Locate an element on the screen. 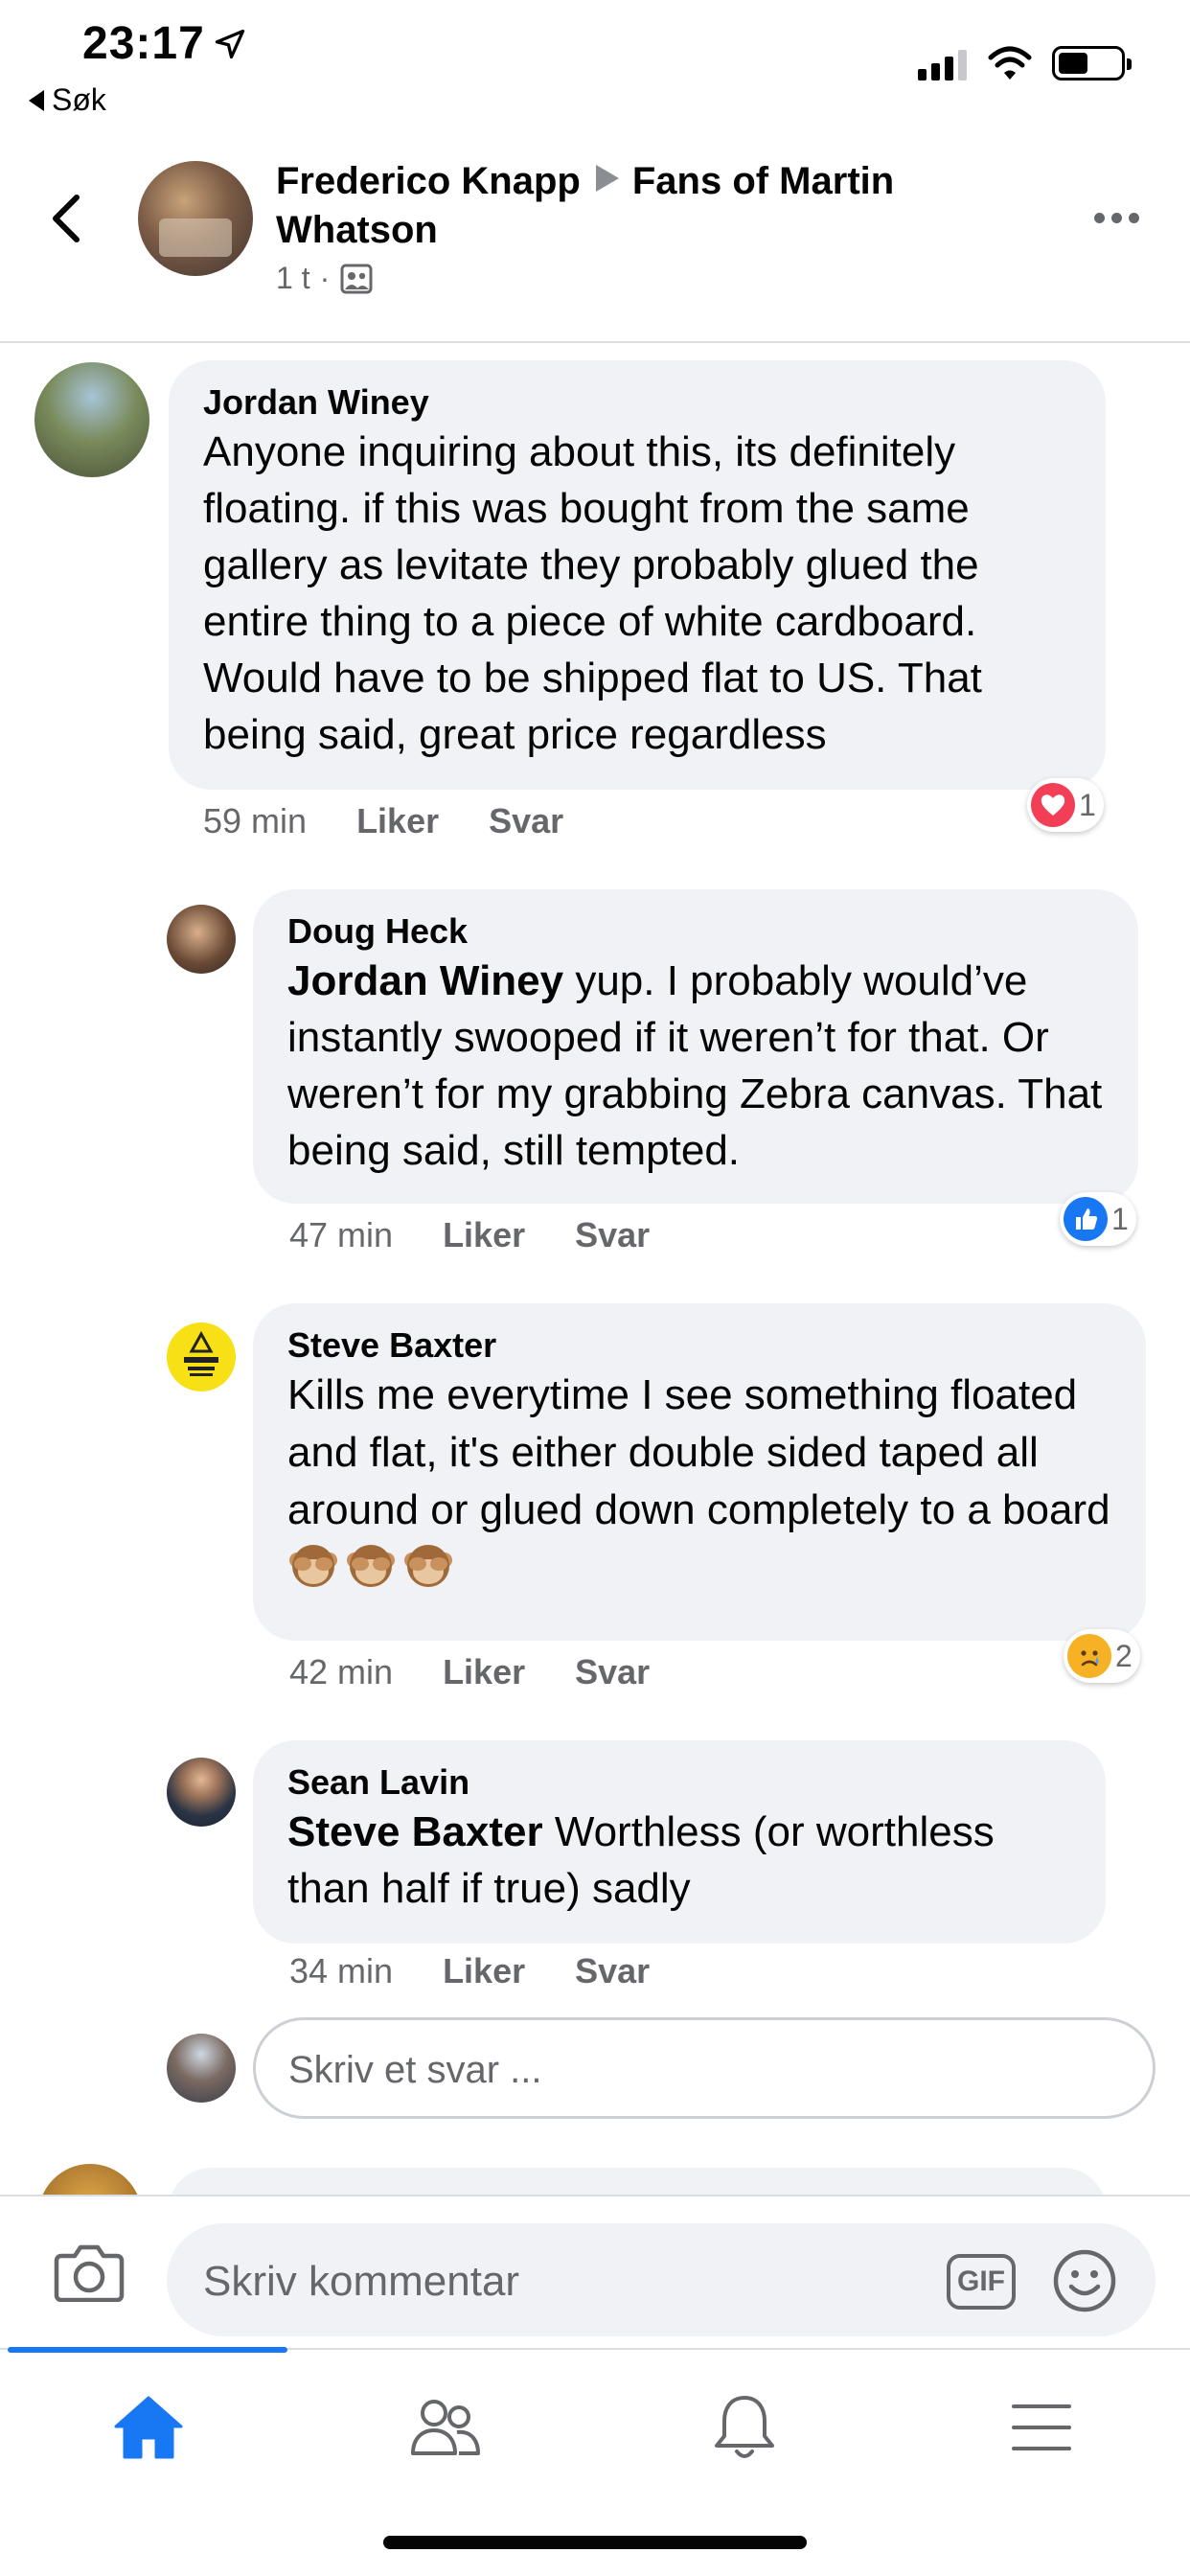 The width and height of the screenshot is (1190, 2576). like-reaction-icon is located at coordinates (1086, 1219).